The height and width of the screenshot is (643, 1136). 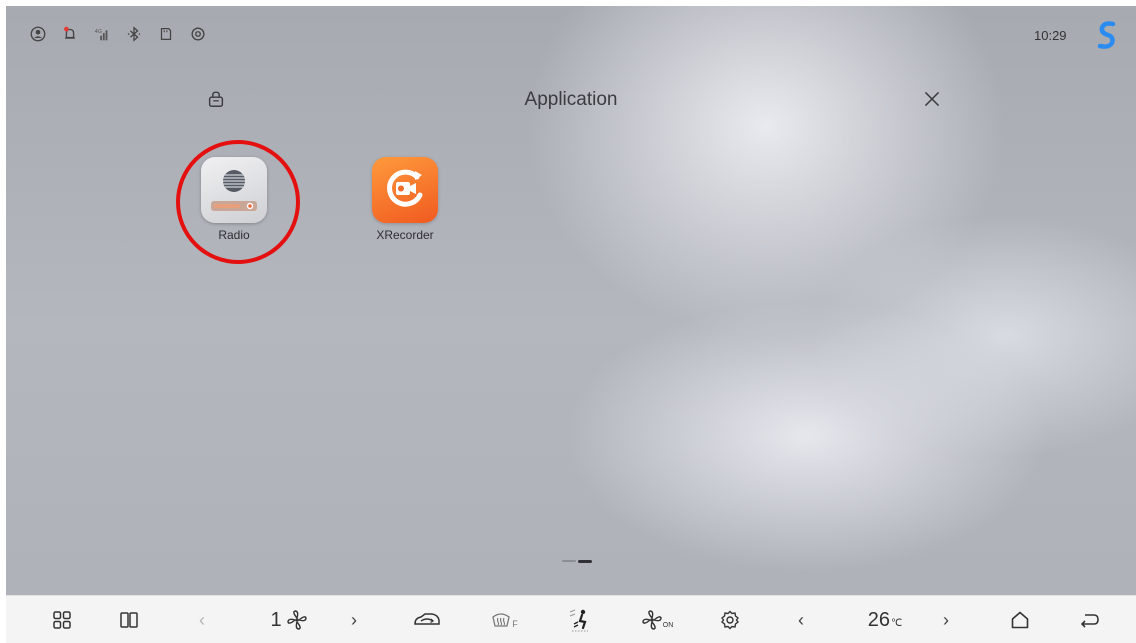 I want to click on defrost-label: F, so click(x=515, y=624).